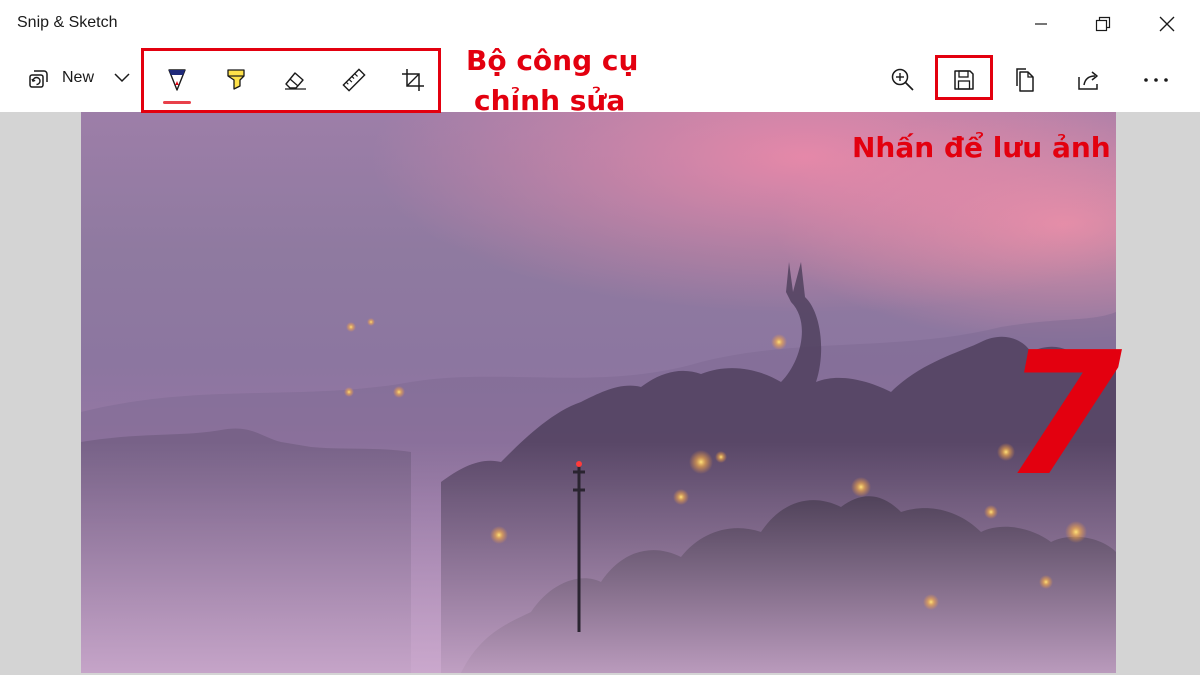  I want to click on app-title: Snip & Sketch, so click(67, 22).